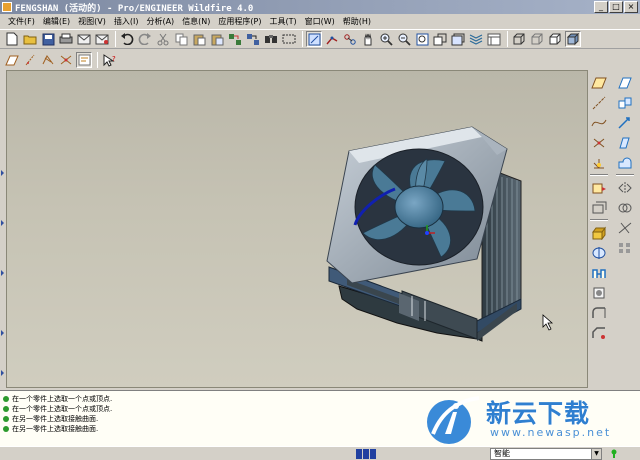 The width and height of the screenshot is (640, 460). I want to click on save-icon, so click(48, 39).